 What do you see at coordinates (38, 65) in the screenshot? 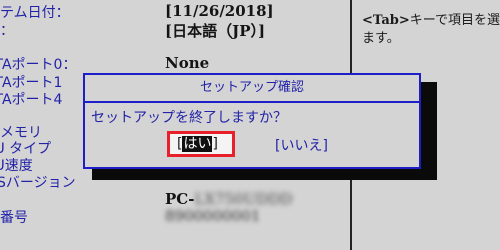
I see `sata-port-0-label: ATAポート0：` at bounding box center [38, 65].